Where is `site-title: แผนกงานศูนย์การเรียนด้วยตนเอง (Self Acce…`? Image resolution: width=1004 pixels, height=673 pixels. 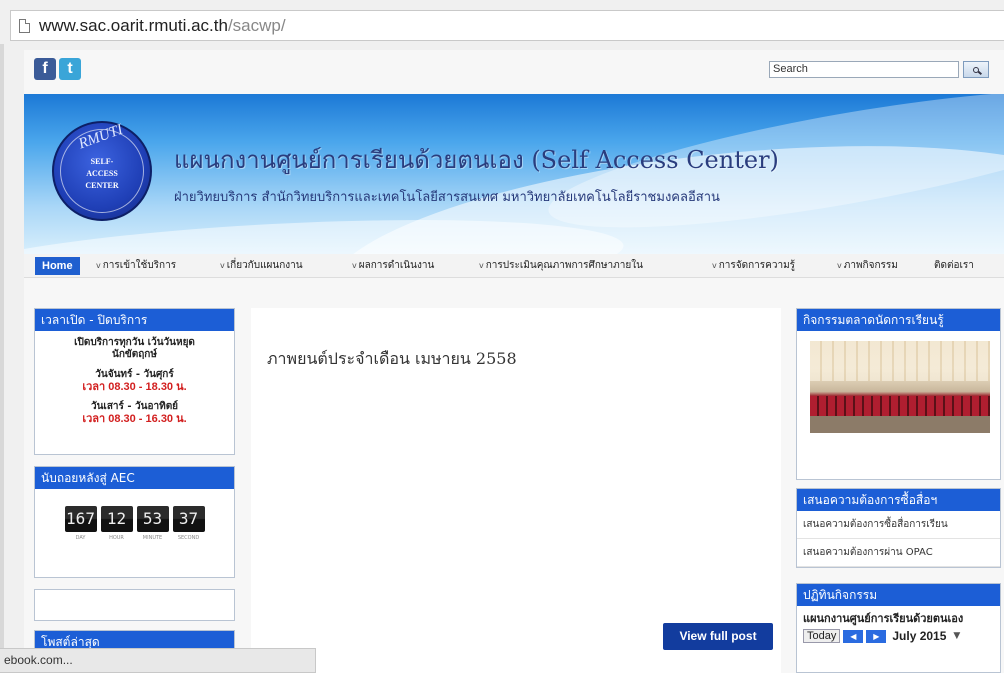 site-title: แผนกงานศูนย์การเรียนด้วยตนเอง (Self Acce… is located at coordinates (476, 160).